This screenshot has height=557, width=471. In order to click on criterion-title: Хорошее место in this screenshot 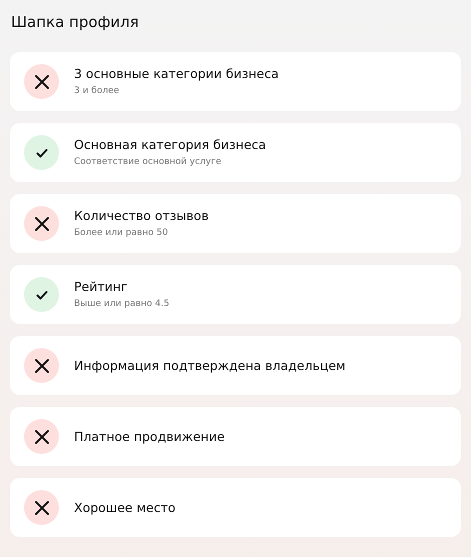, I will do `click(125, 508)`.